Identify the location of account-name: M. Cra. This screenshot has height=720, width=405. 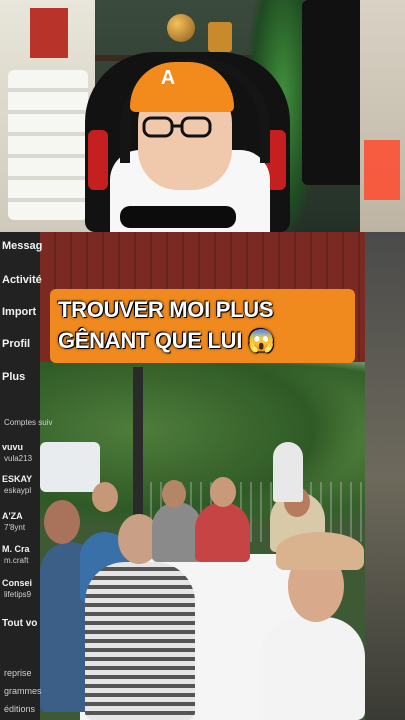
(16, 549).